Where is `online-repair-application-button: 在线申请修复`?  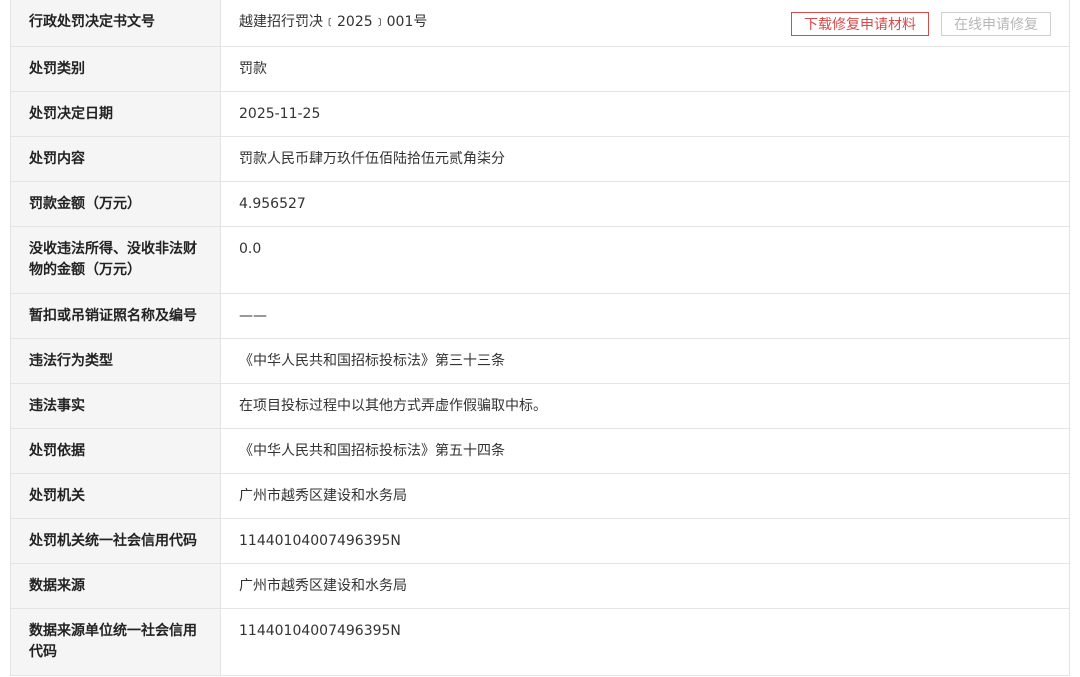
online-repair-application-button: 在线申请修复 is located at coordinates (996, 24).